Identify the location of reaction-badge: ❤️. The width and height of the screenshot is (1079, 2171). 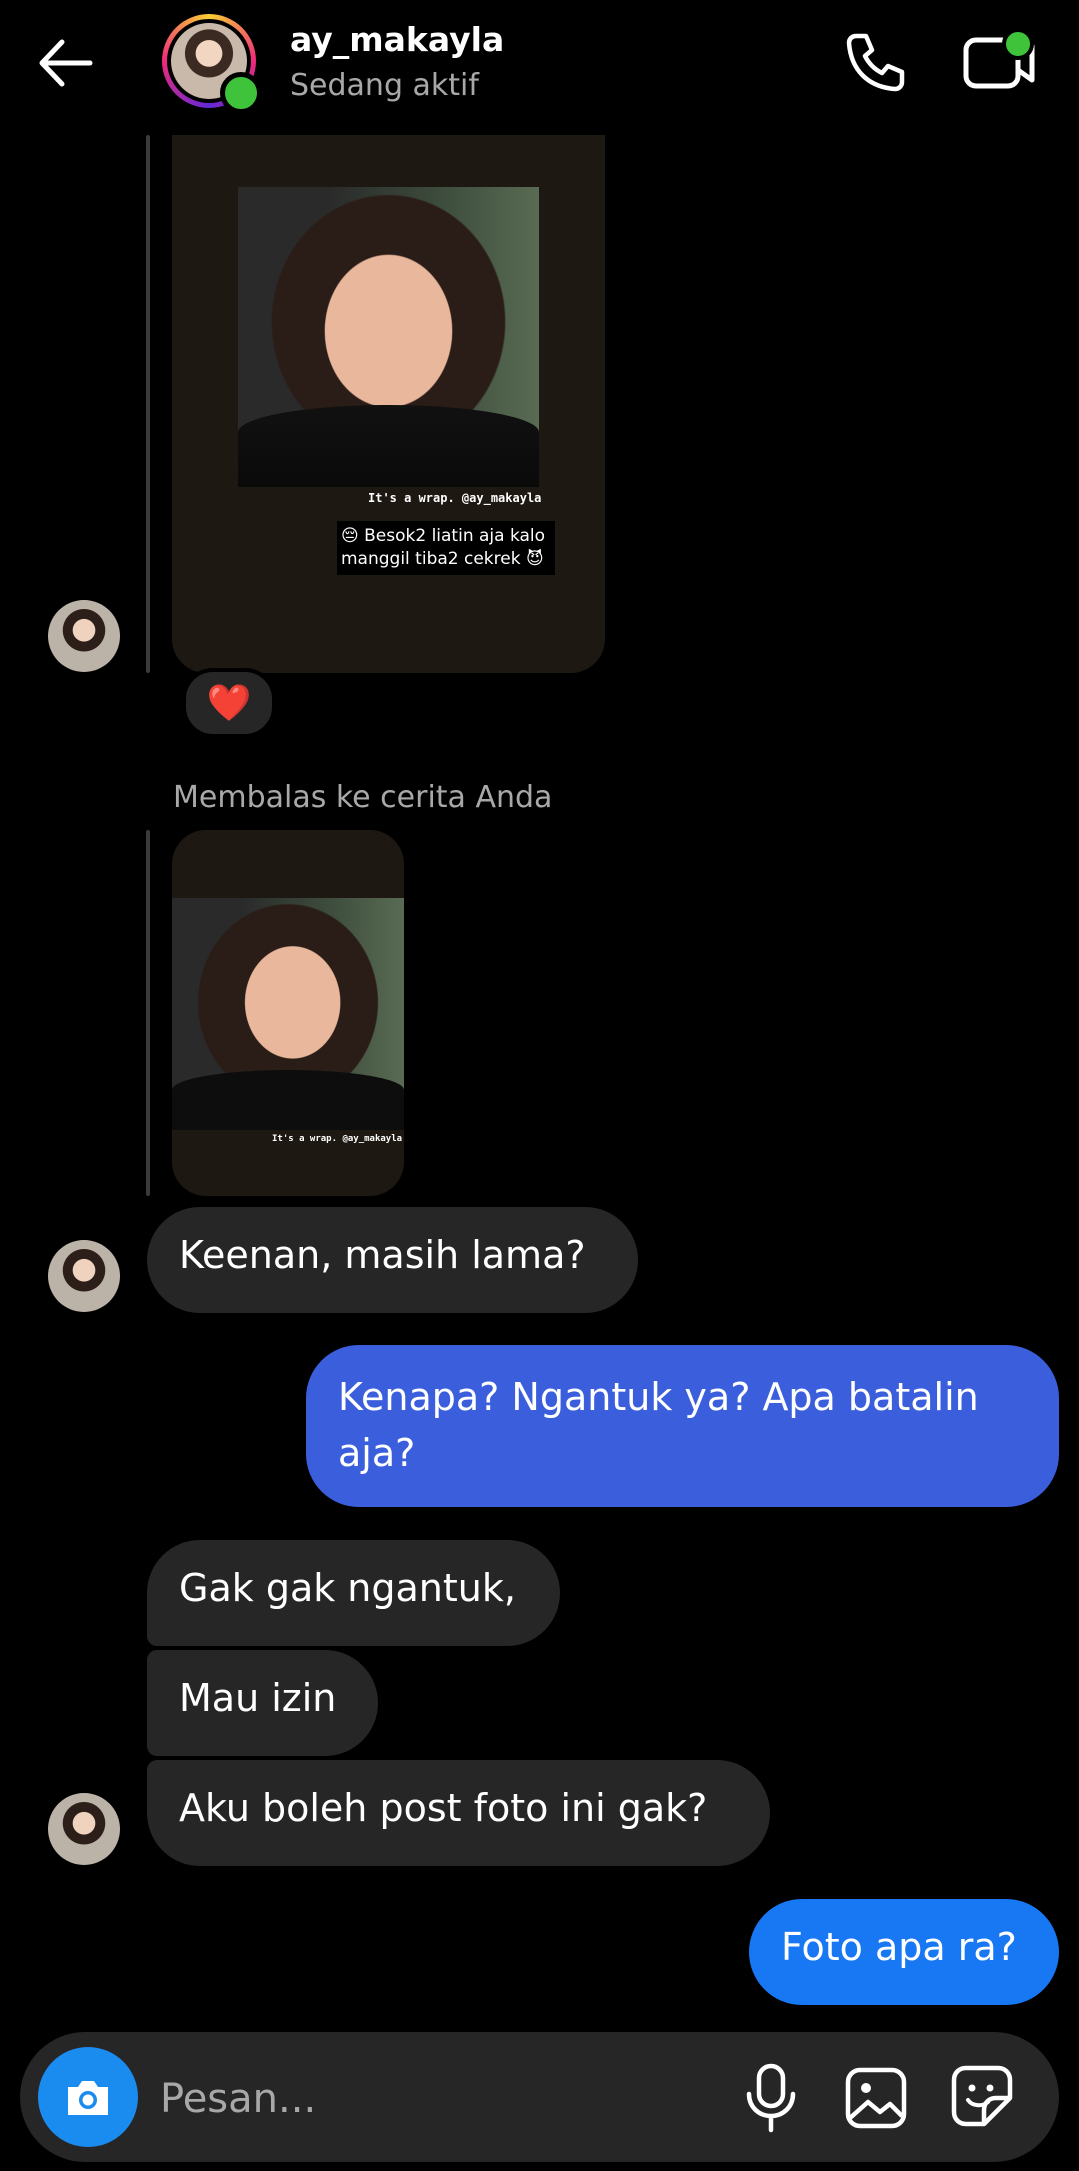
(229, 703).